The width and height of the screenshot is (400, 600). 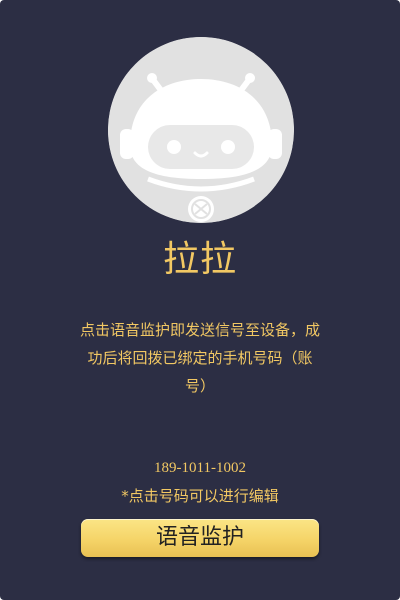 I want to click on avatar, so click(x=201, y=130).